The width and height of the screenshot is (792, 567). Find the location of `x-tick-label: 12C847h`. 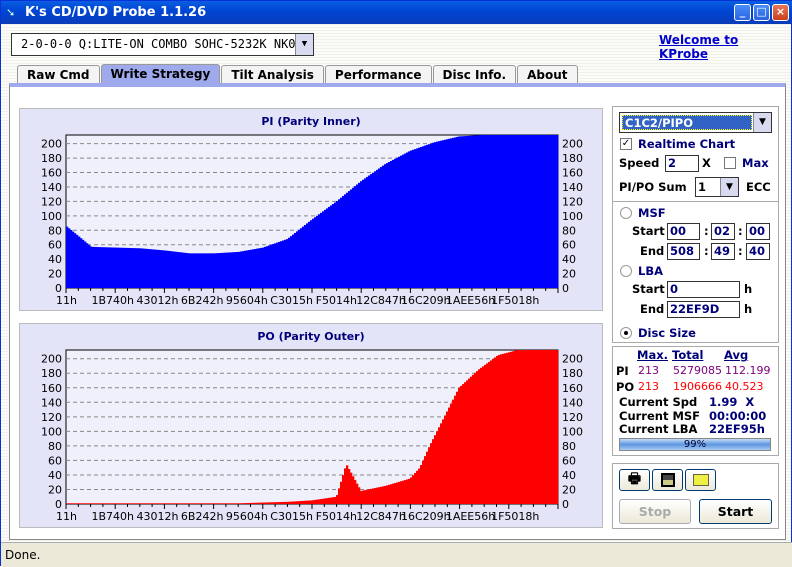

x-tick-label: 12C847h is located at coordinates (381, 300).